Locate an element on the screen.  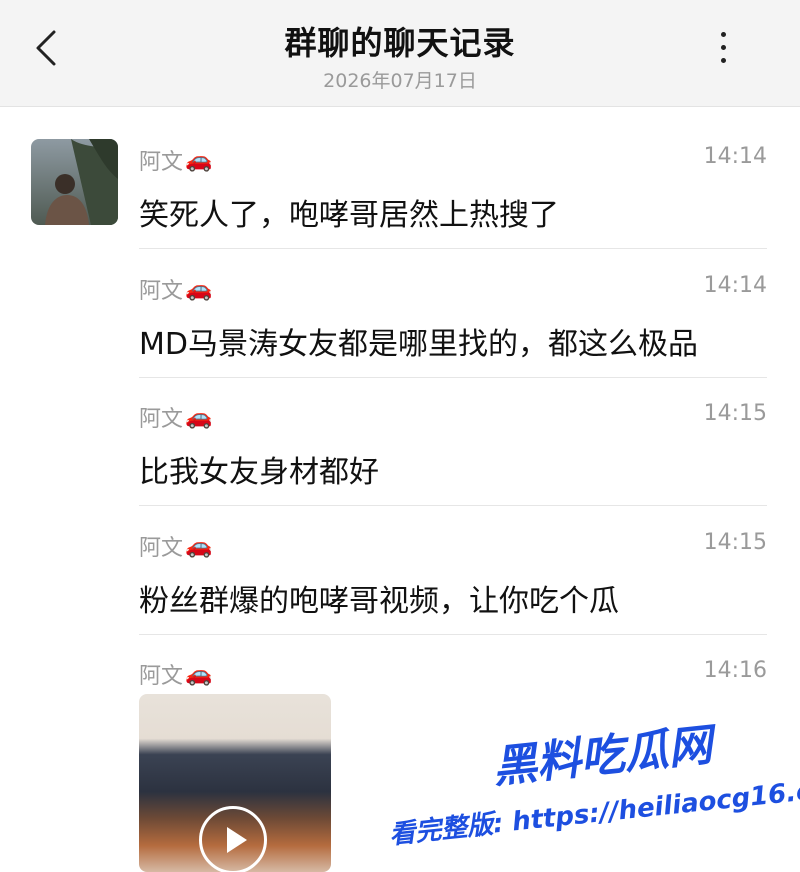
play-icon is located at coordinates (233, 839).